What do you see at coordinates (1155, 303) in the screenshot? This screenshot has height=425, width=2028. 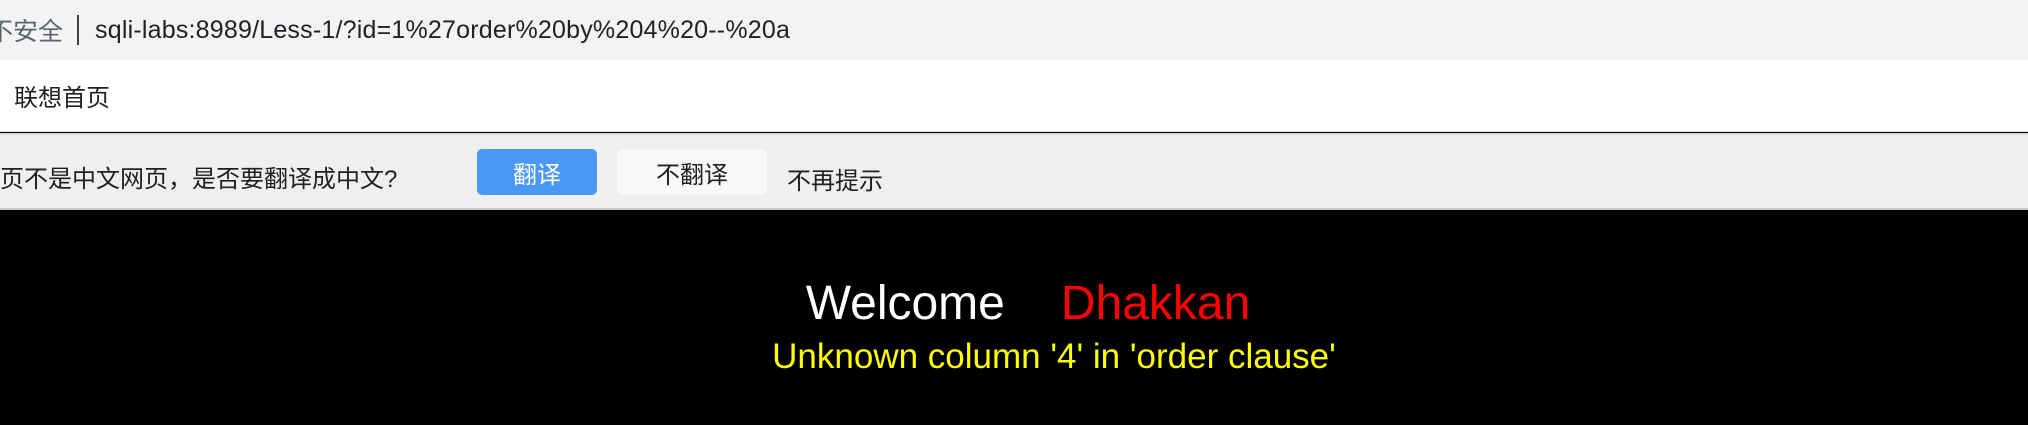 I see `user-name-text: Dhakkan` at bounding box center [1155, 303].